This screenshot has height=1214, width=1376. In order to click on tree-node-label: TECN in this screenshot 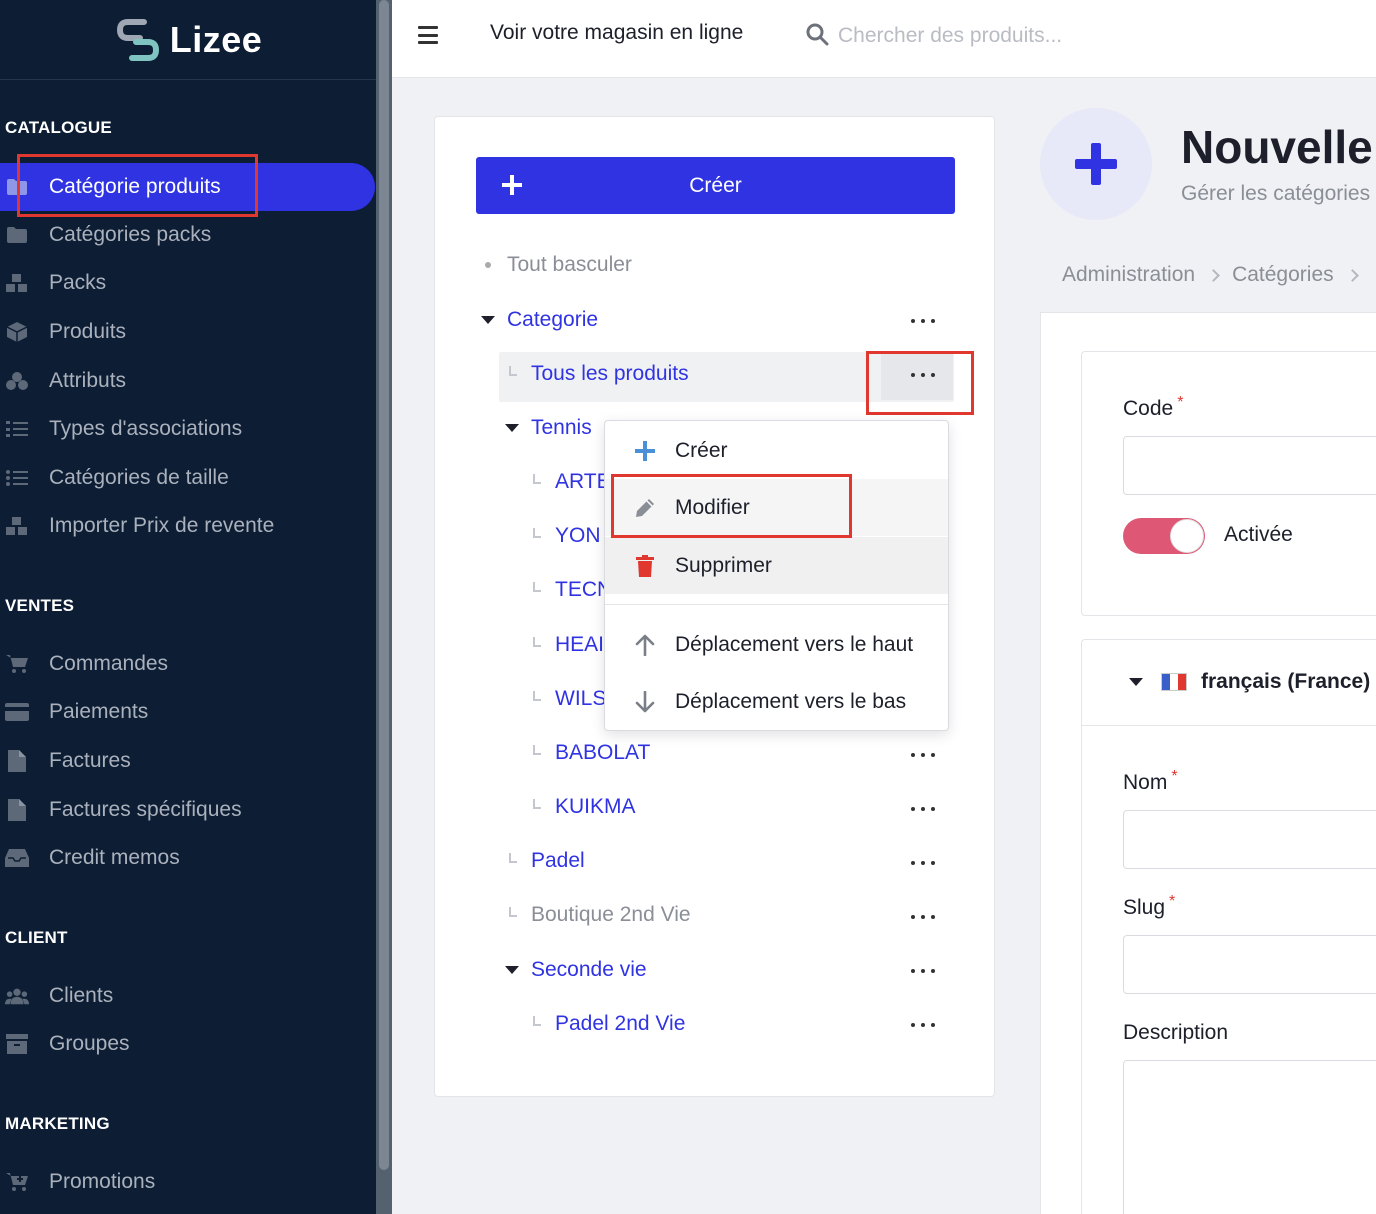, I will do `click(580, 590)`.